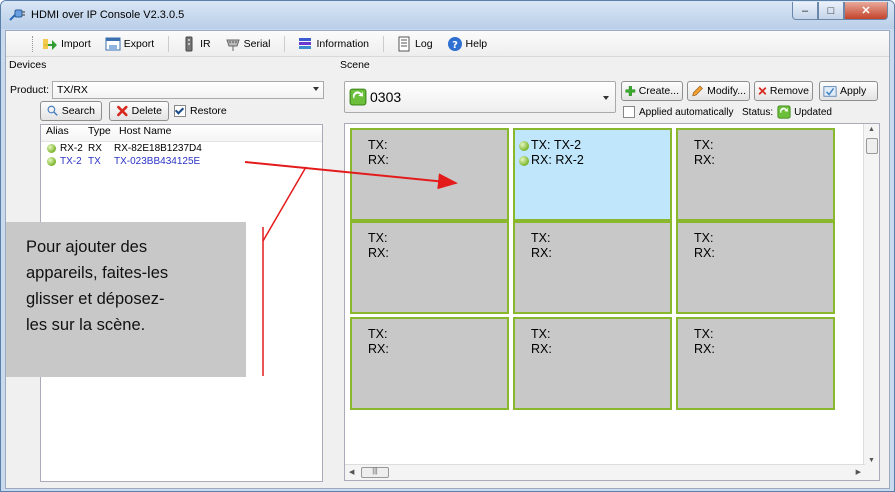  What do you see at coordinates (351, 268) in the screenshot?
I see `annotation-overlay` at bounding box center [351, 268].